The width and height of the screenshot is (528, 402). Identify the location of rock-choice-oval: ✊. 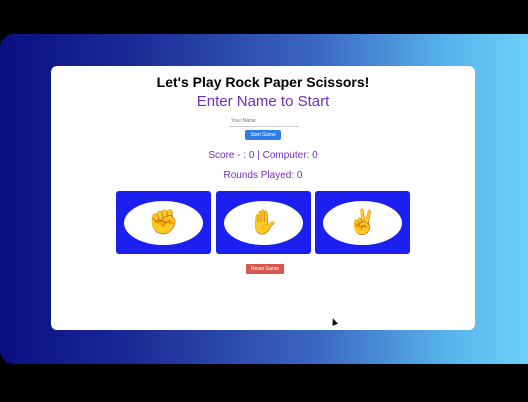
(163, 223).